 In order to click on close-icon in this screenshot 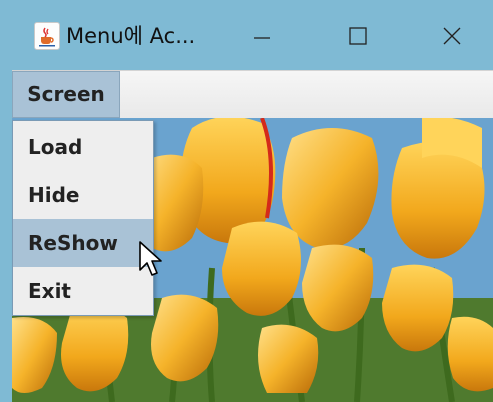, I will do `click(452, 36)`.